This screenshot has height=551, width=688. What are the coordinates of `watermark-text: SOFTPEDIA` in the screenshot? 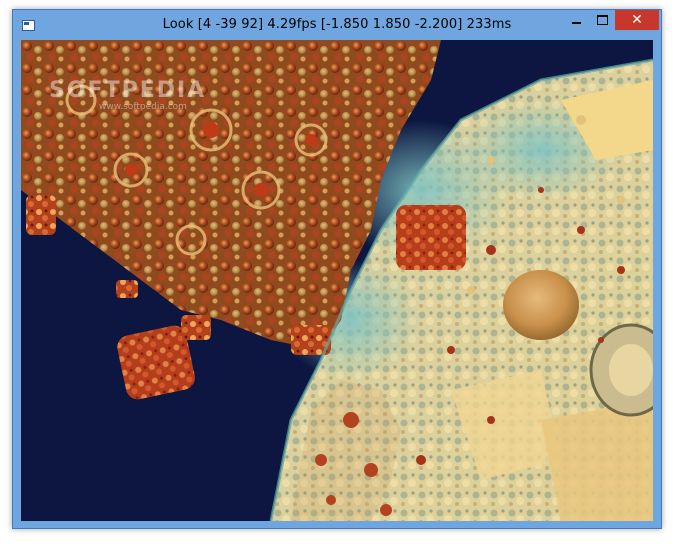 It's located at (128, 90).